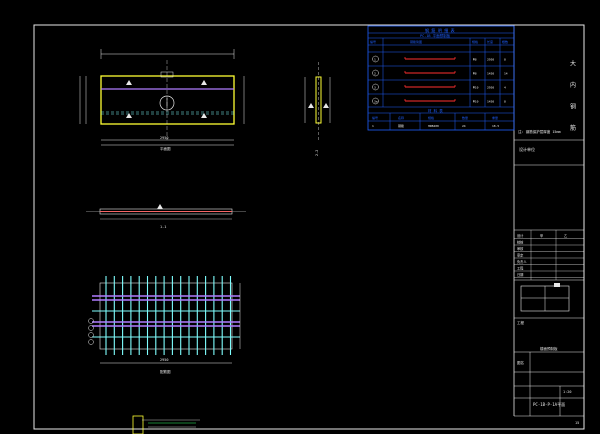 This screenshot has height=434, width=600. What do you see at coordinates (520, 235) in the screenshot?
I see `title-row-label: 设计` at bounding box center [520, 235].